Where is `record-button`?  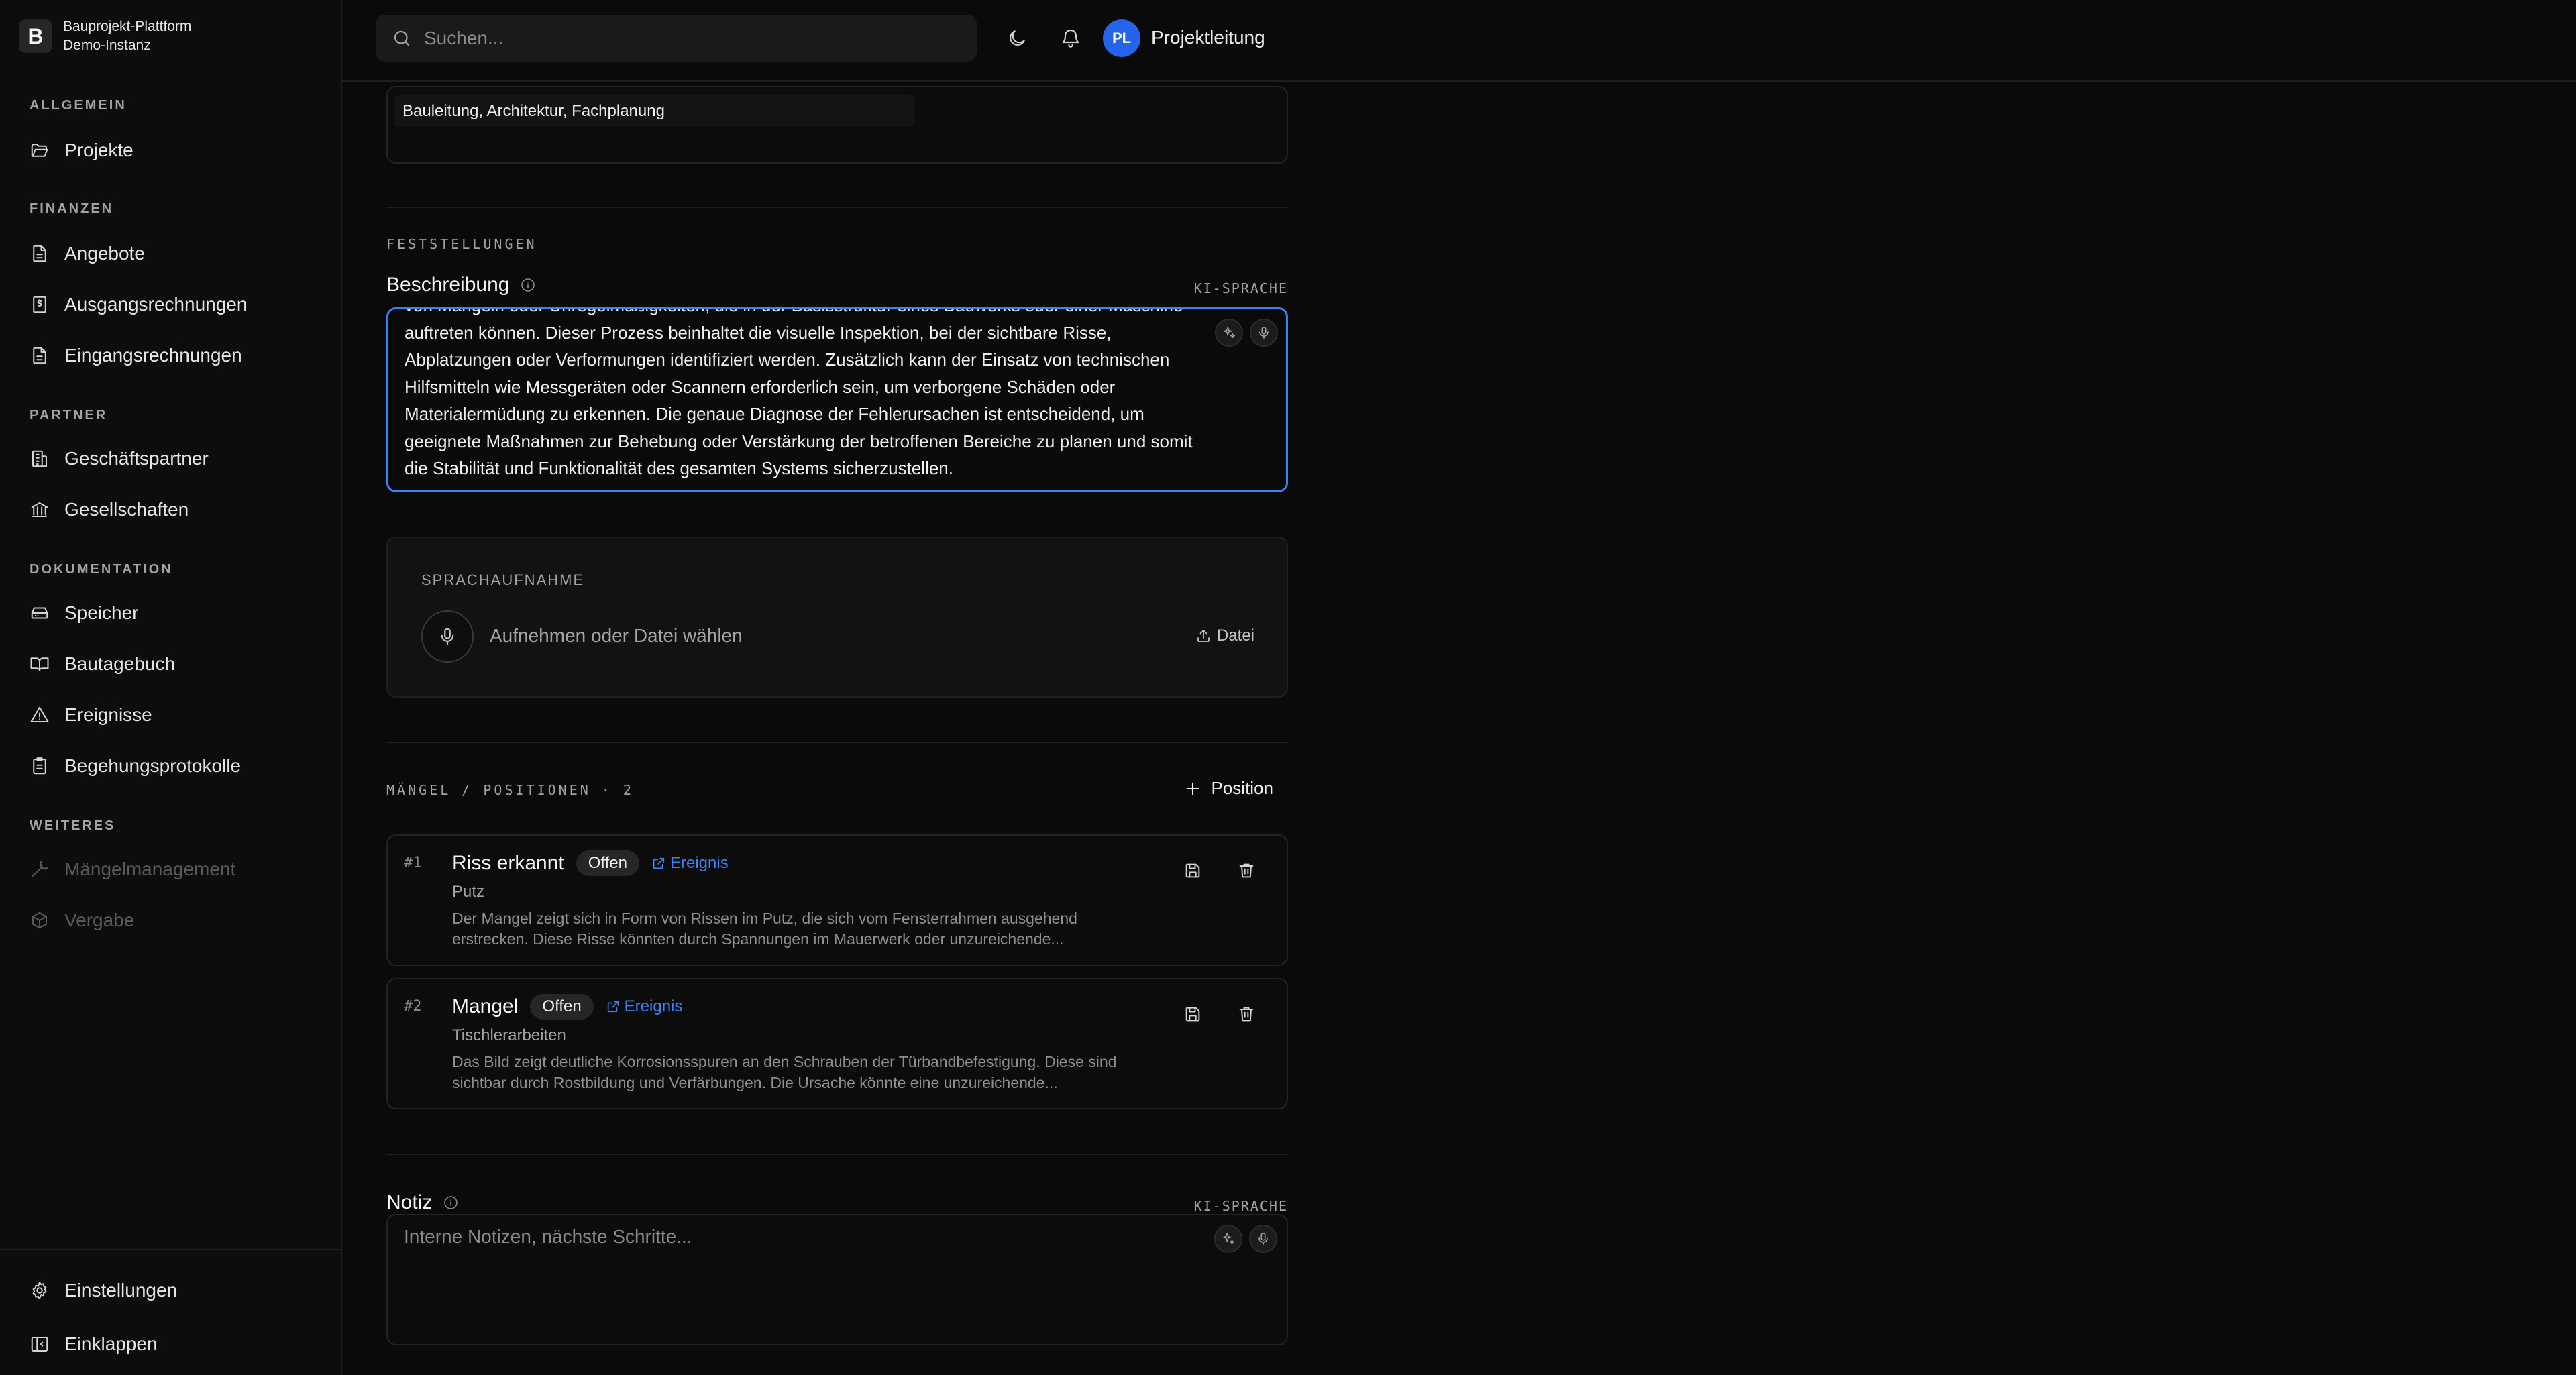
record-button is located at coordinates (447, 637).